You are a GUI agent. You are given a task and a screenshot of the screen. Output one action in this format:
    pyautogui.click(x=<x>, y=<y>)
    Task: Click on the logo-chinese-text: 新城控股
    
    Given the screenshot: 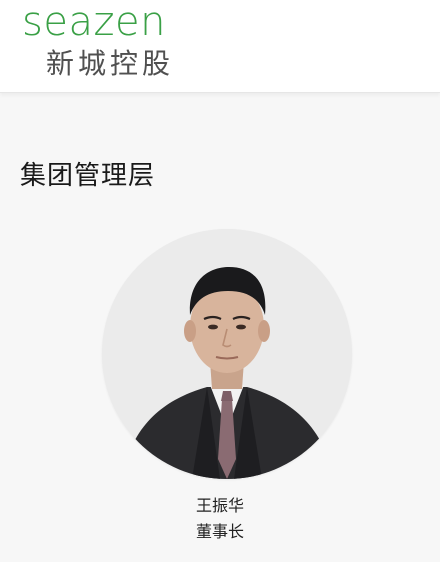 What is the action you would take?
    pyautogui.click(x=110, y=63)
    